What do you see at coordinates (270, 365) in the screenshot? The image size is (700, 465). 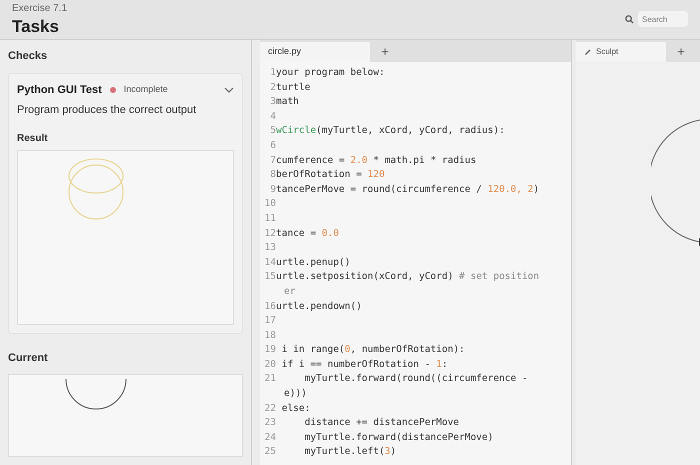 I see `line-number: 20` at bounding box center [270, 365].